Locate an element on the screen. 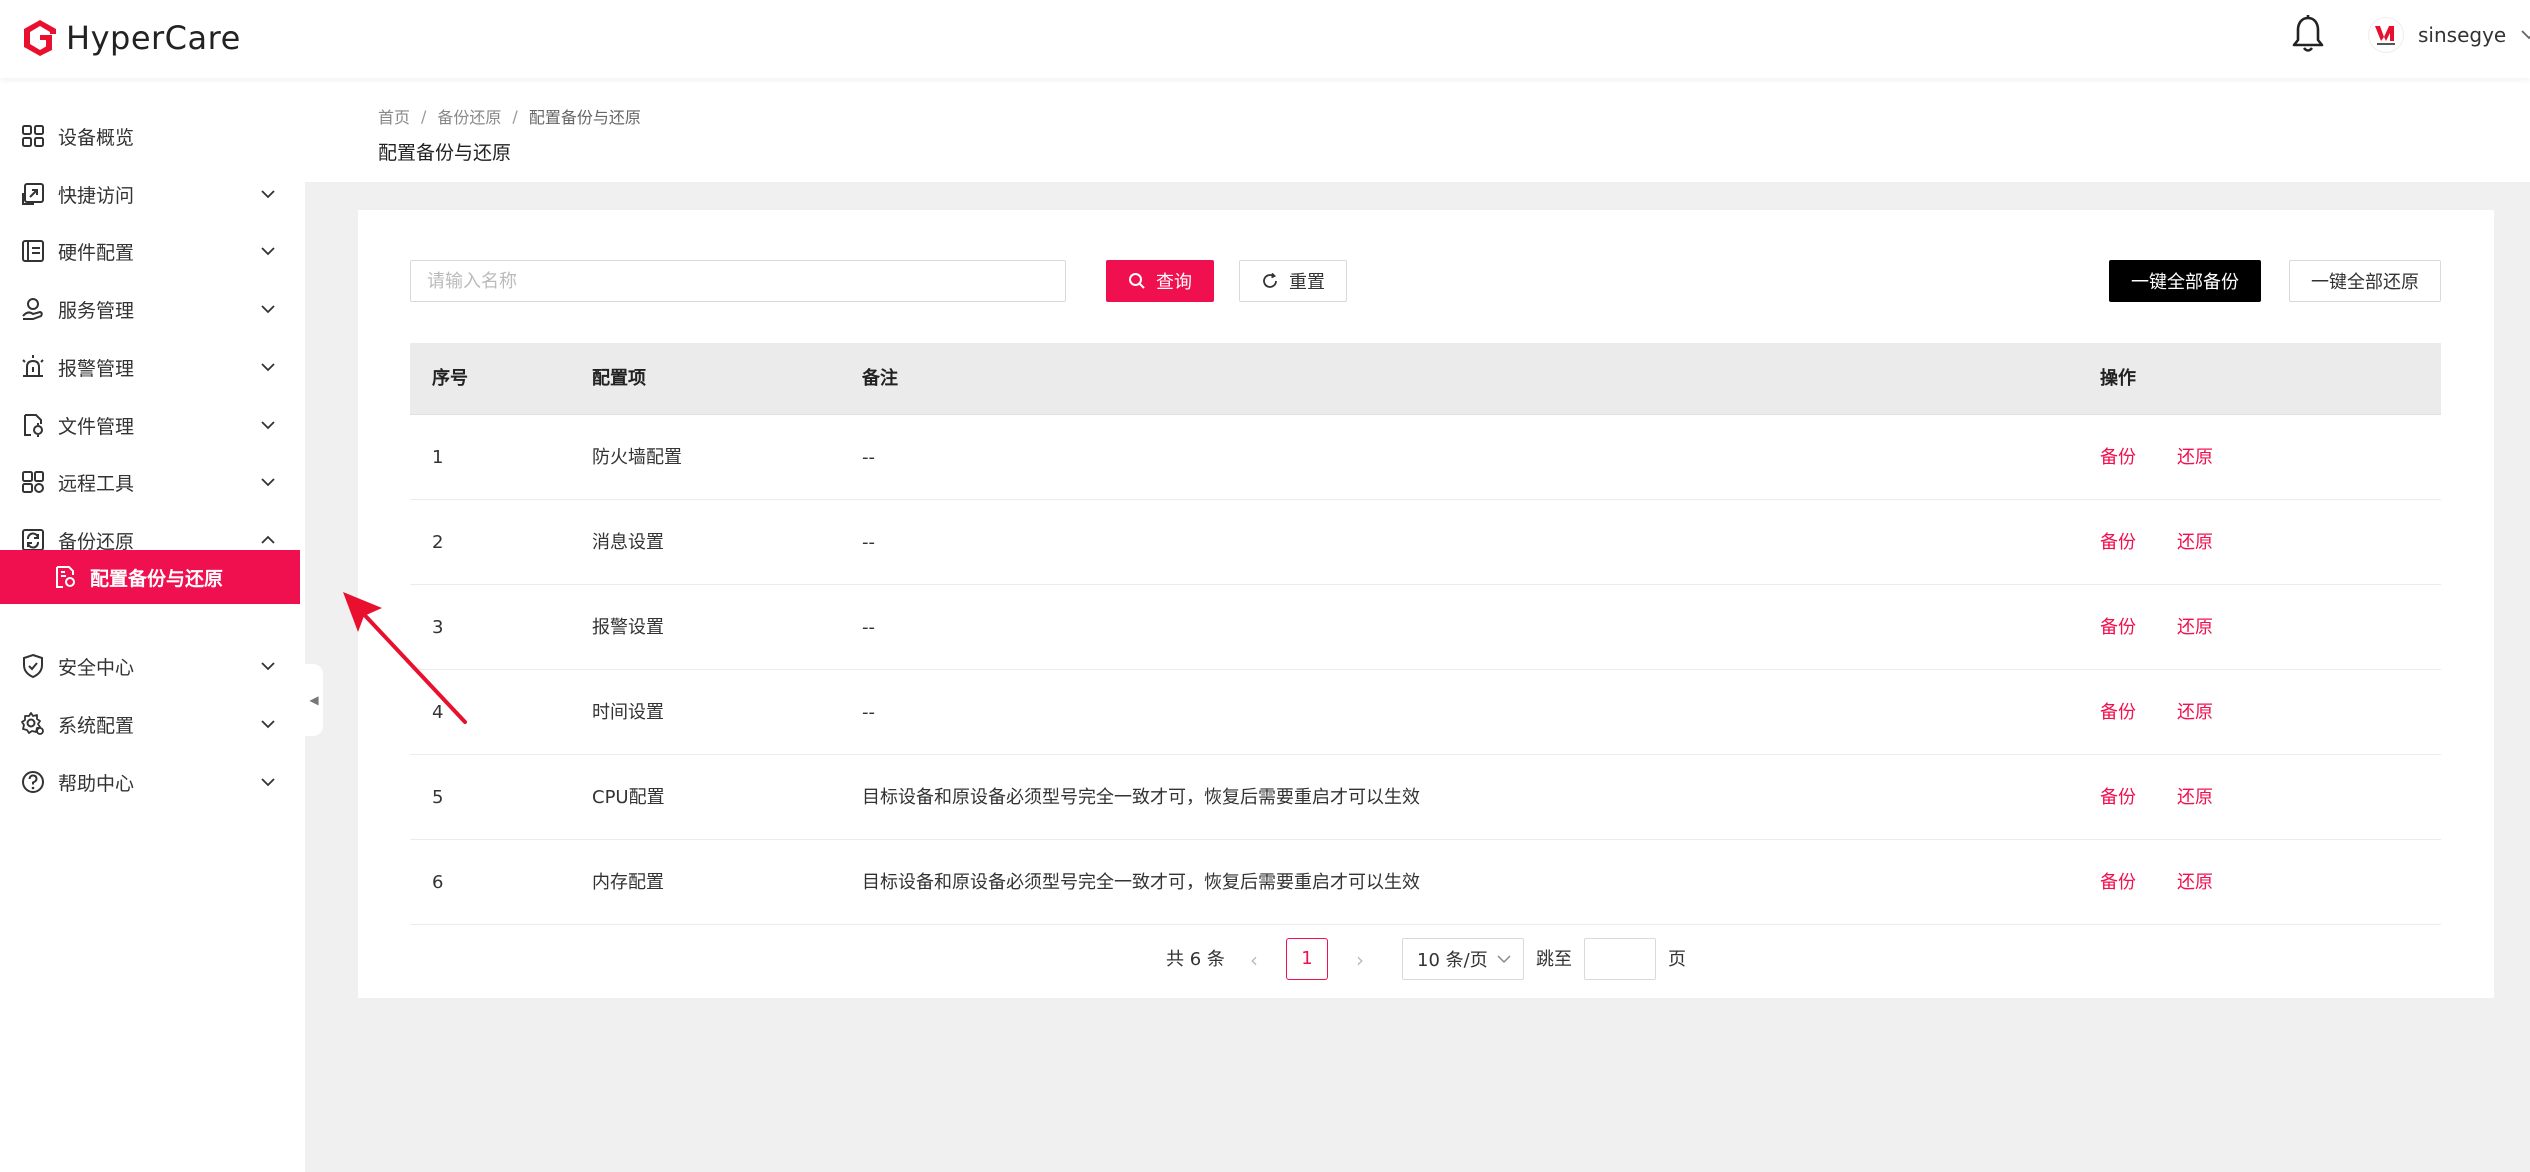 The width and height of the screenshot is (2530, 1172). page-number-current: 1 is located at coordinates (1307, 959).